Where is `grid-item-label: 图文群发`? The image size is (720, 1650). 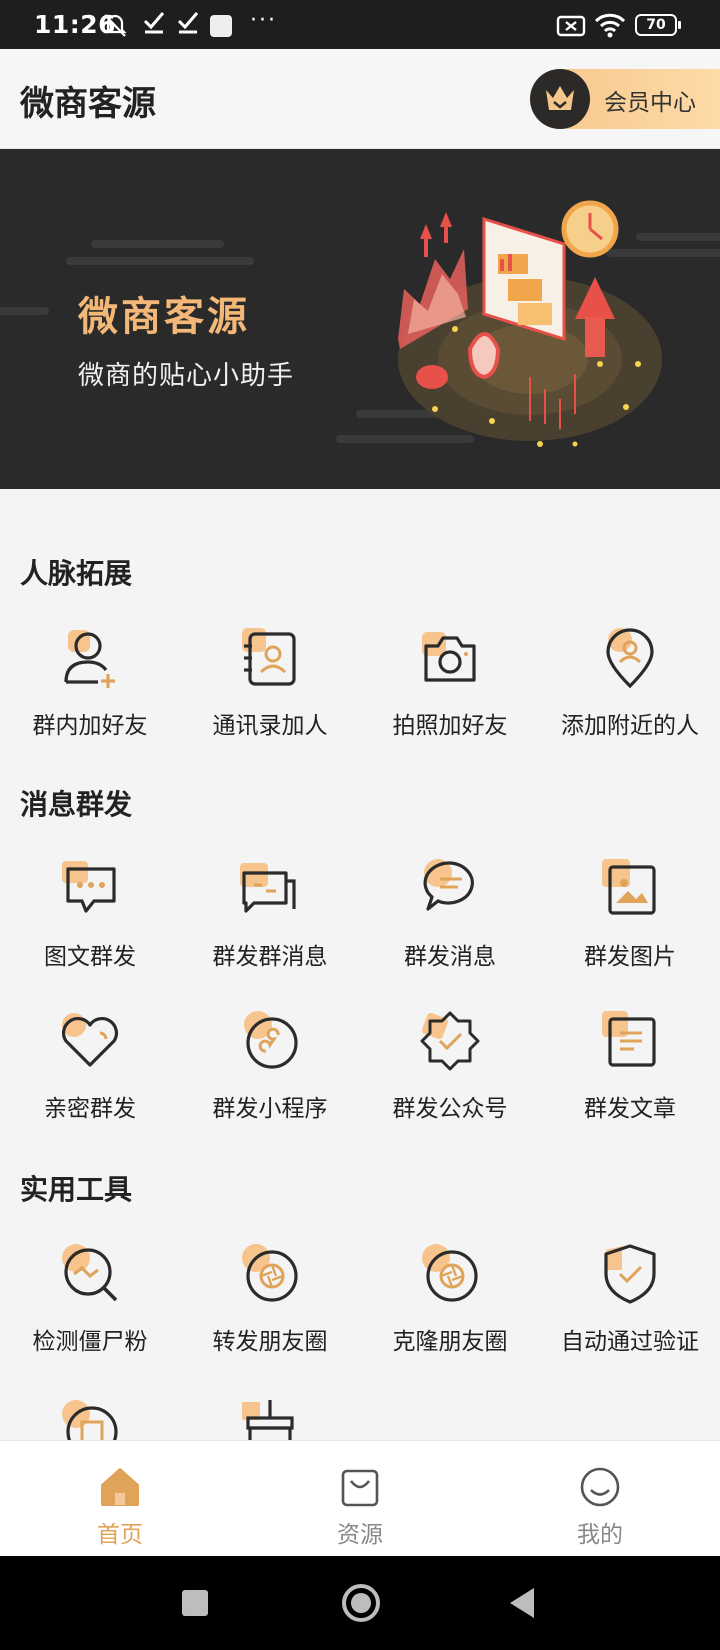 grid-item-label: 图文群发 is located at coordinates (90, 957).